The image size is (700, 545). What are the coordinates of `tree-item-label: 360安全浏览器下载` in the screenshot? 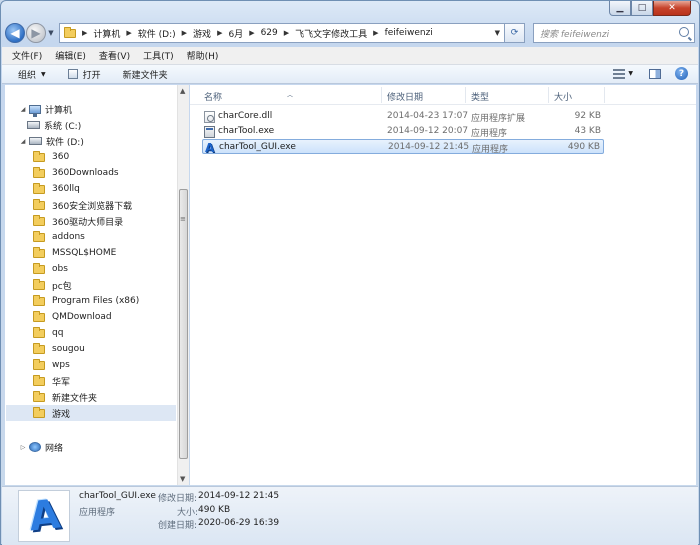 It's located at (92, 206).